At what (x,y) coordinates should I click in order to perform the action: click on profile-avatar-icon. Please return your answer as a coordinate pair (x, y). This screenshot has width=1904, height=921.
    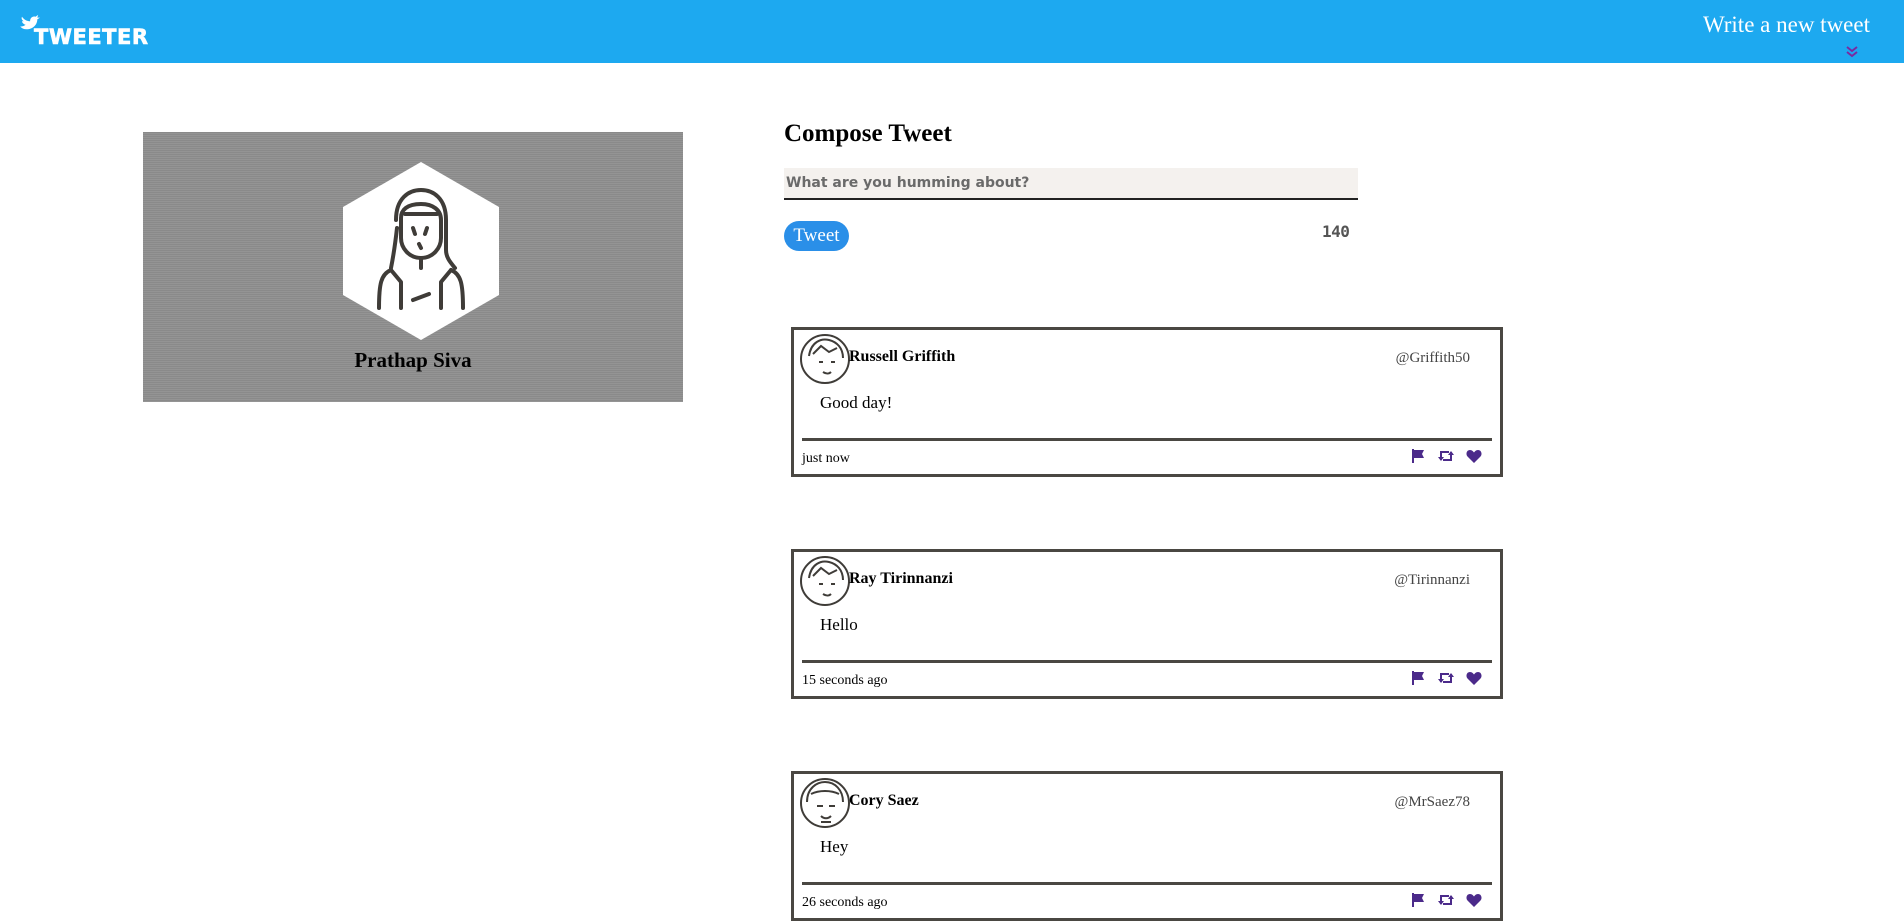
    Looking at the image, I should click on (421, 251).